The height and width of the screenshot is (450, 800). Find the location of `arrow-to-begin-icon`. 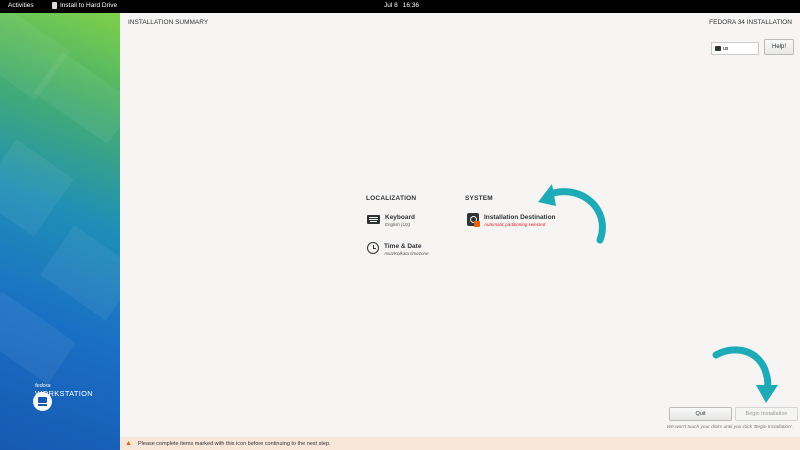

arrow-to-begin-icon is located at coordinates (745, 374).